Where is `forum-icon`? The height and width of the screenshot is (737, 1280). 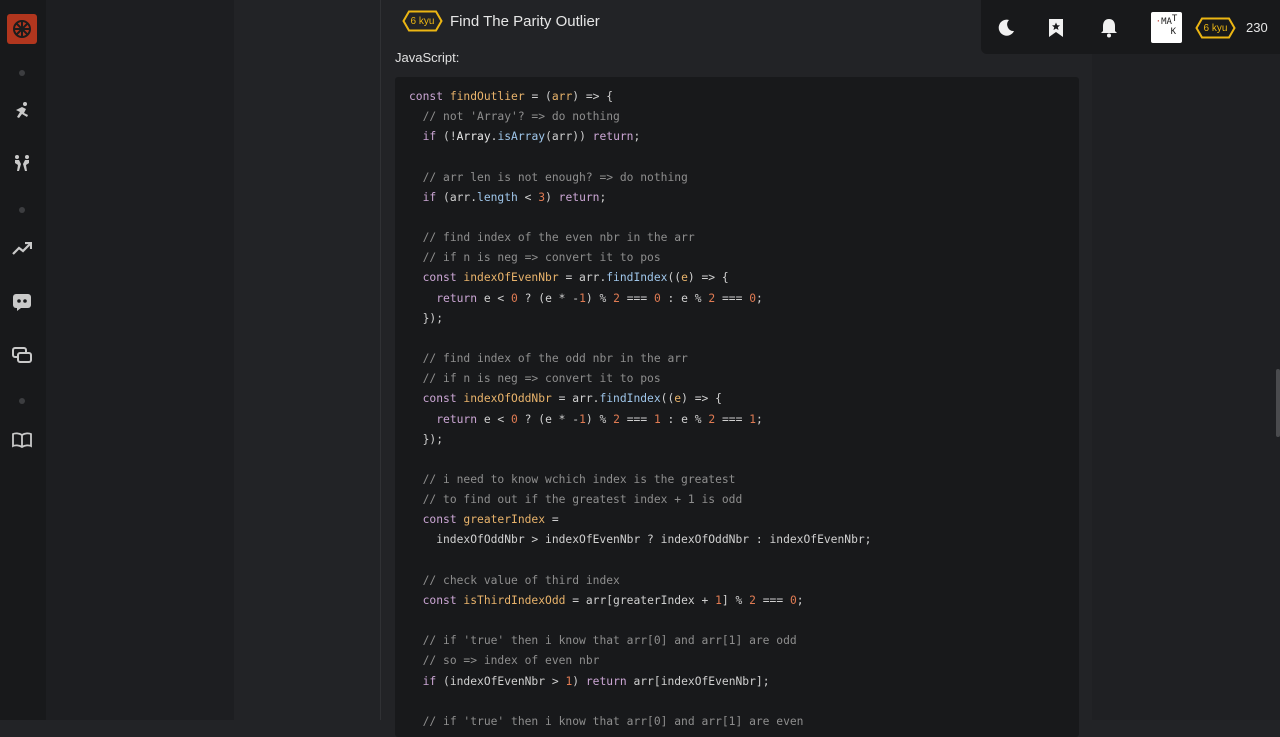 forum-icon is located at coordinates (22, 356).